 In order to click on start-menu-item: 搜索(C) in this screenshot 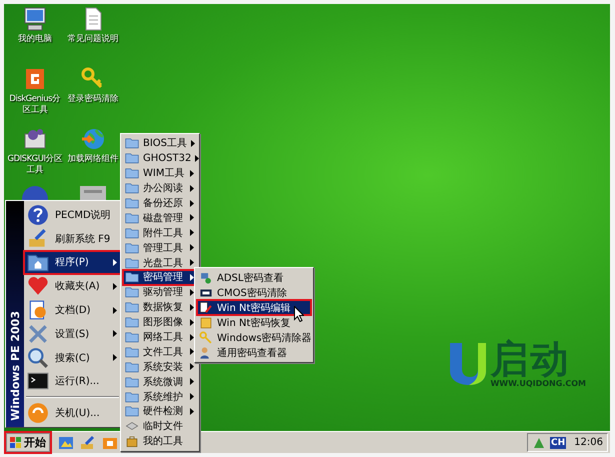, I will do `click(72, 358)`.